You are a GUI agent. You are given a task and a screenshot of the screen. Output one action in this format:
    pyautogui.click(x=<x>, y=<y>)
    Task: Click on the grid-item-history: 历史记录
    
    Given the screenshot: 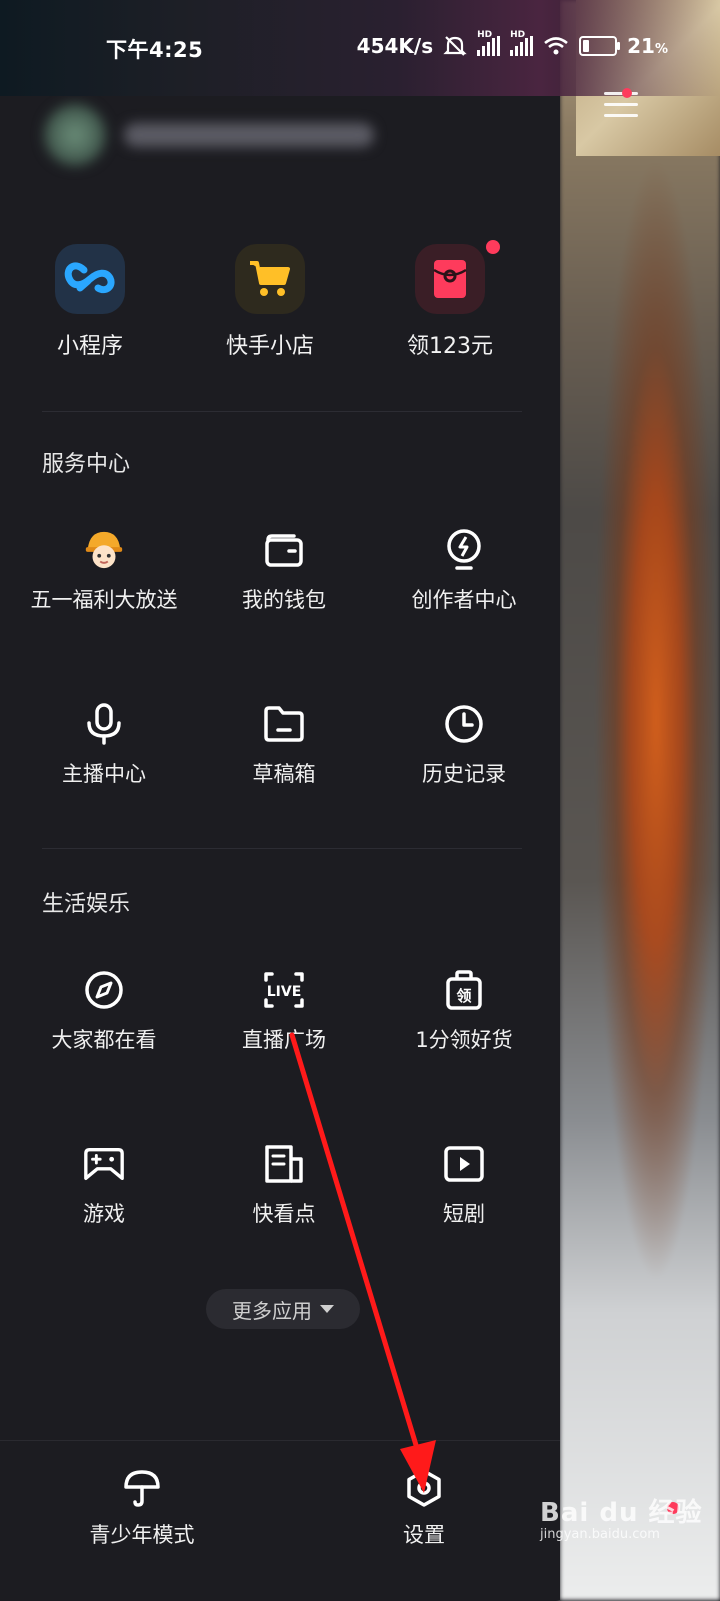 What is the action you would take?
    pyautogui.click(x=464, y=769)
    